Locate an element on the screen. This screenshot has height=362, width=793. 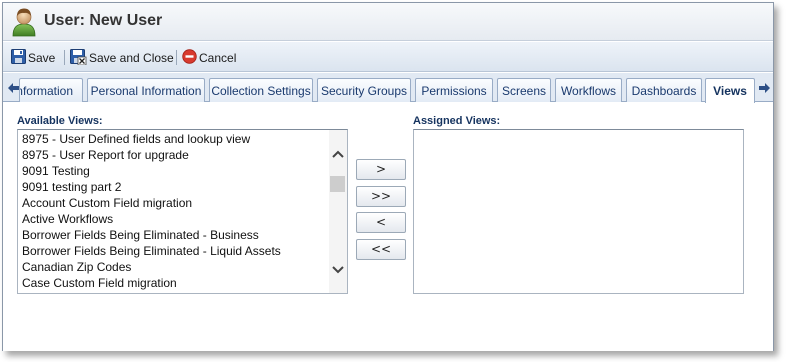
chevron-down-icon is located at coordinates (338, 270).